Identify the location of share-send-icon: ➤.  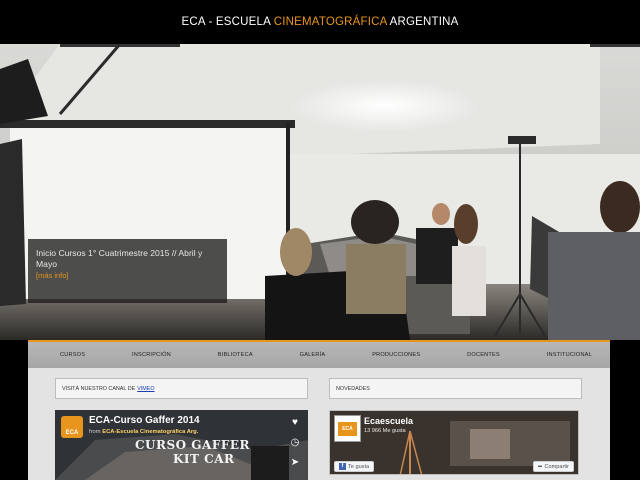
(295, 463).